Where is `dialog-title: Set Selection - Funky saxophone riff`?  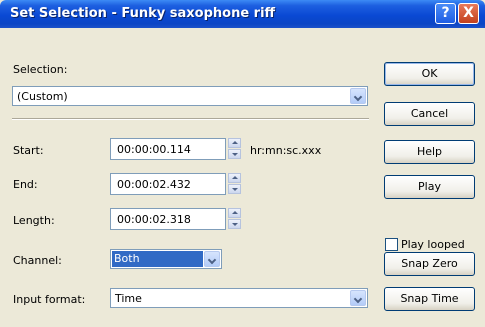 dialog-title: Set Selection - Funky saxophone riff is located at coordinates (143, 13).